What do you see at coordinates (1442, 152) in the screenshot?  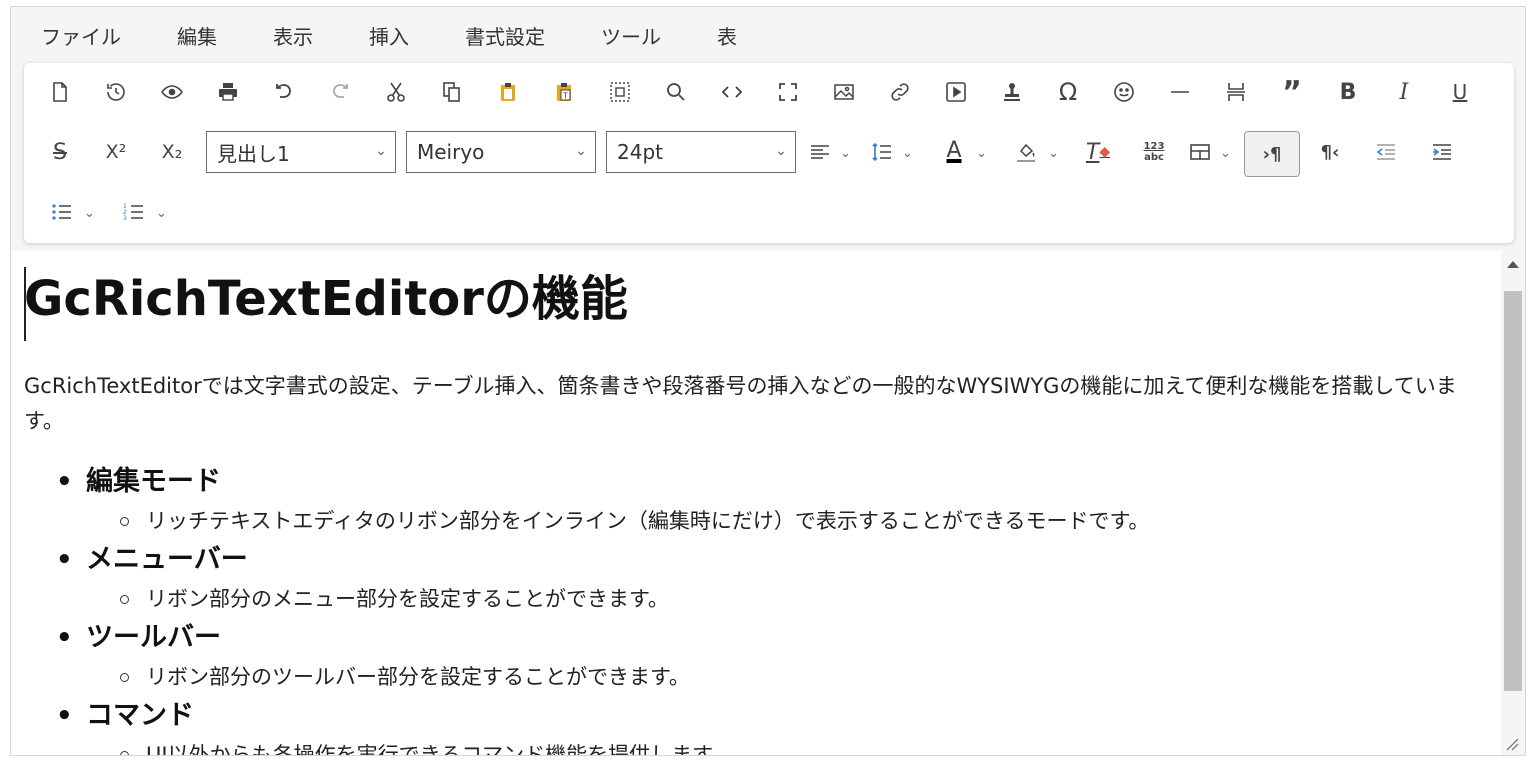 I see `indent-icon` at bounding box center [1442, 152].